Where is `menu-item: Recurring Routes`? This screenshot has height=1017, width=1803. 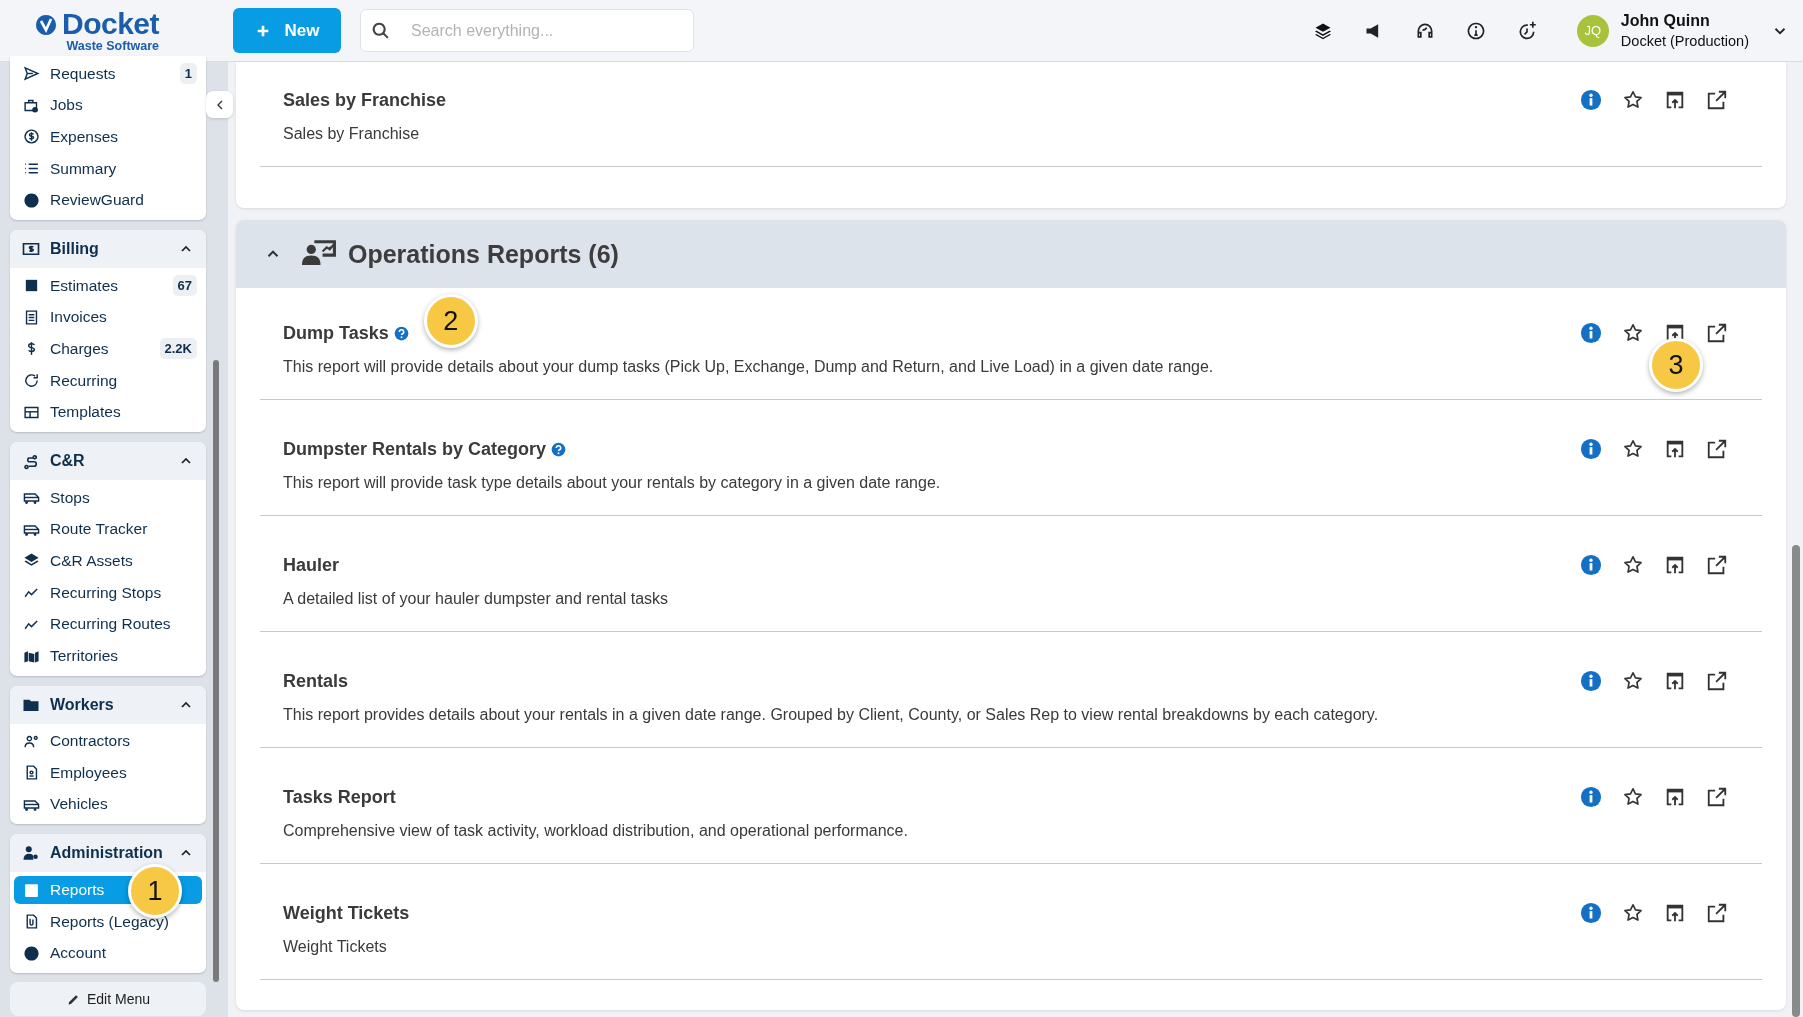 menu-item: Recurring Routes is located at coordinates (108, 624).